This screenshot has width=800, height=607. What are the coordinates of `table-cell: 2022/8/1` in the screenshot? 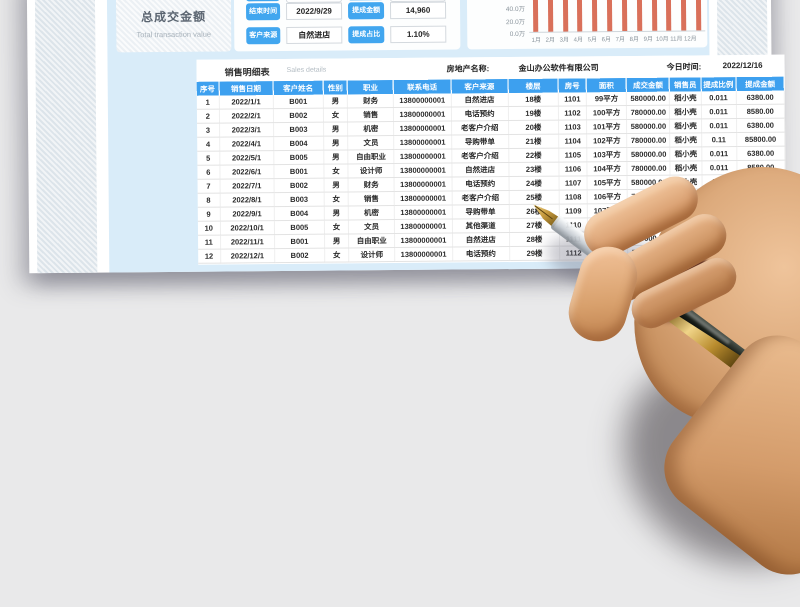 It's located at (247, 200).